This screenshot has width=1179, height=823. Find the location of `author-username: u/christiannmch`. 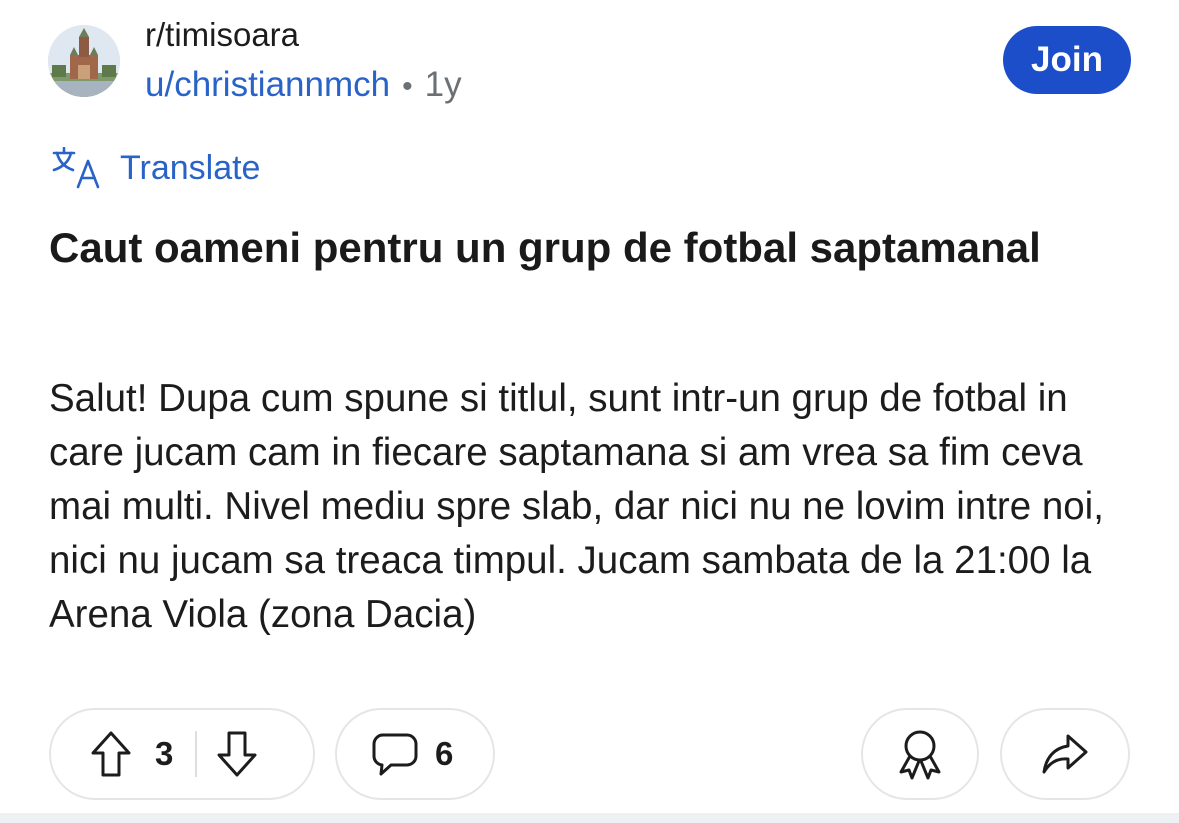

author-username: u/christiannmch is located at coordinates (267, 84).